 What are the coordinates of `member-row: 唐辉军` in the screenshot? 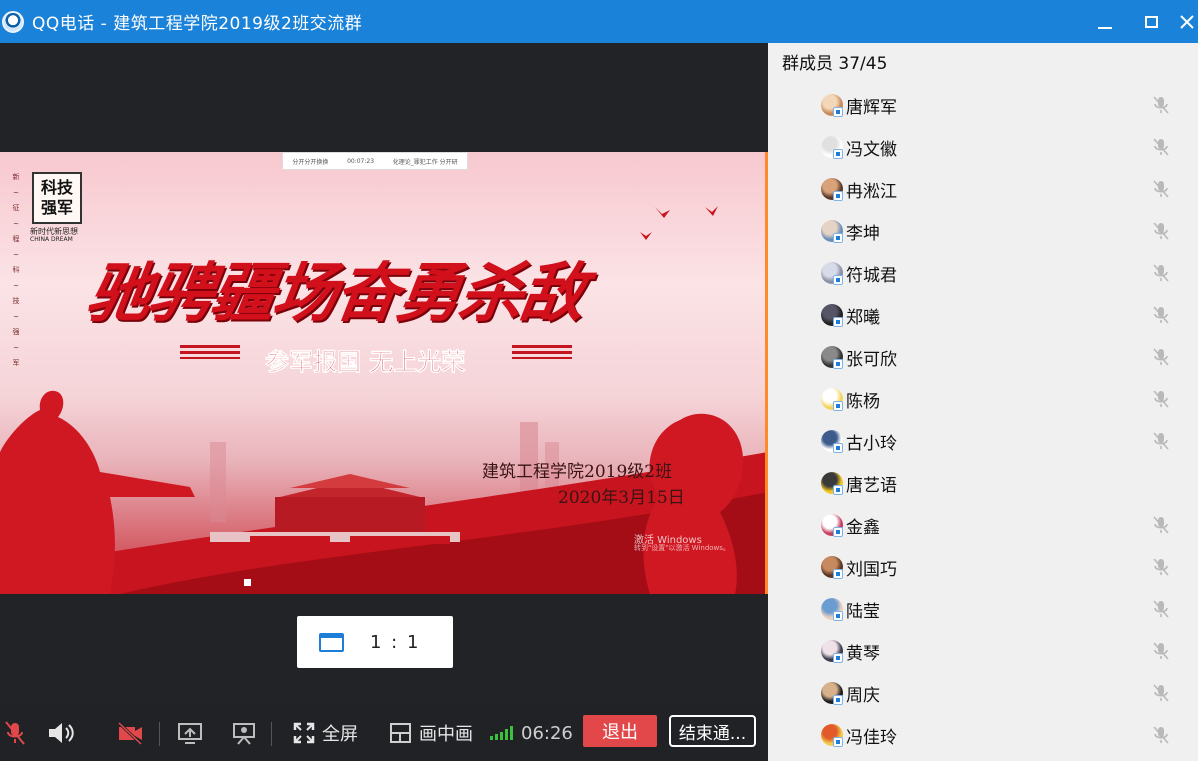 It's located at (983, 105).